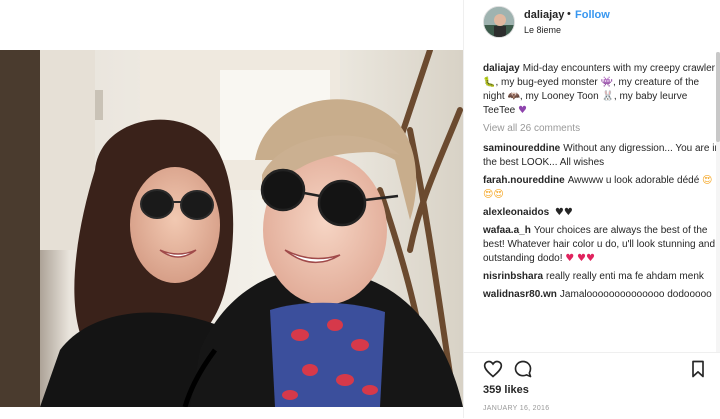 The image size is (720, 419). I want to click on comment-text: really really enti ma fe ahdam menk, so click(625, 276).